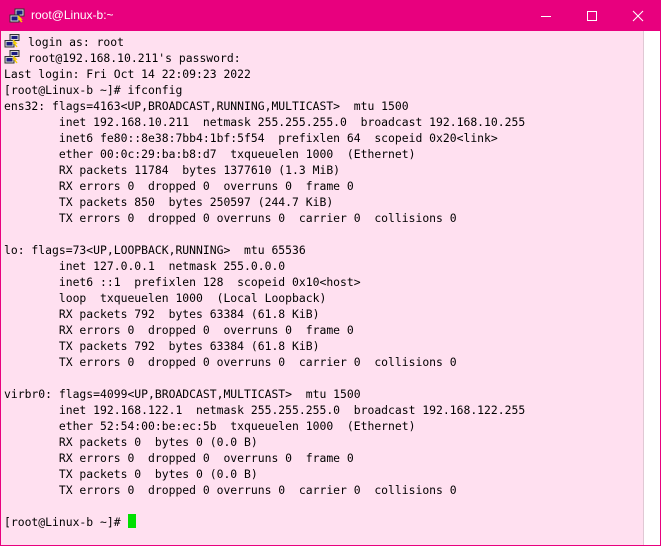  Describe the element at coordinates (132, 521) in the screenshot. I see `text-cursor` at that location.